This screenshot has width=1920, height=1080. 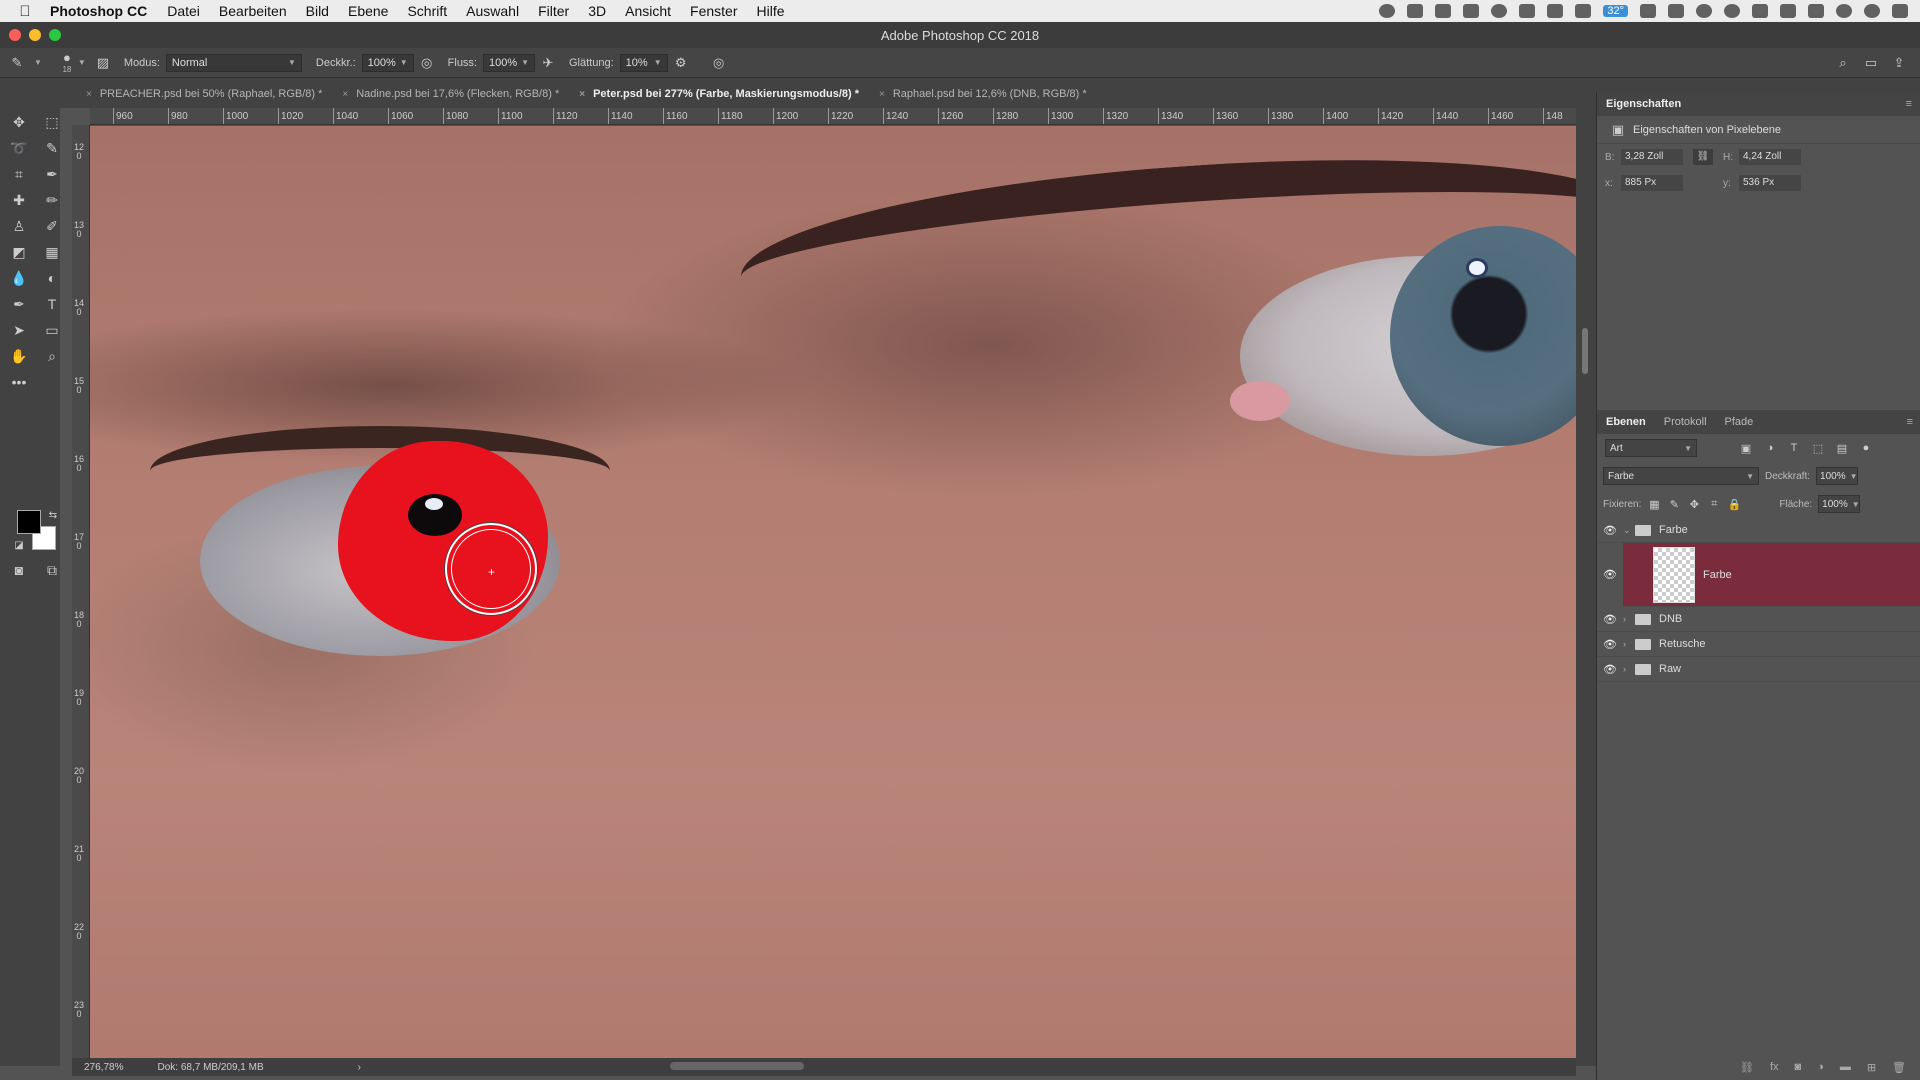 I want to click on tab-paths: Pfade, so click(x=1739, y=422).